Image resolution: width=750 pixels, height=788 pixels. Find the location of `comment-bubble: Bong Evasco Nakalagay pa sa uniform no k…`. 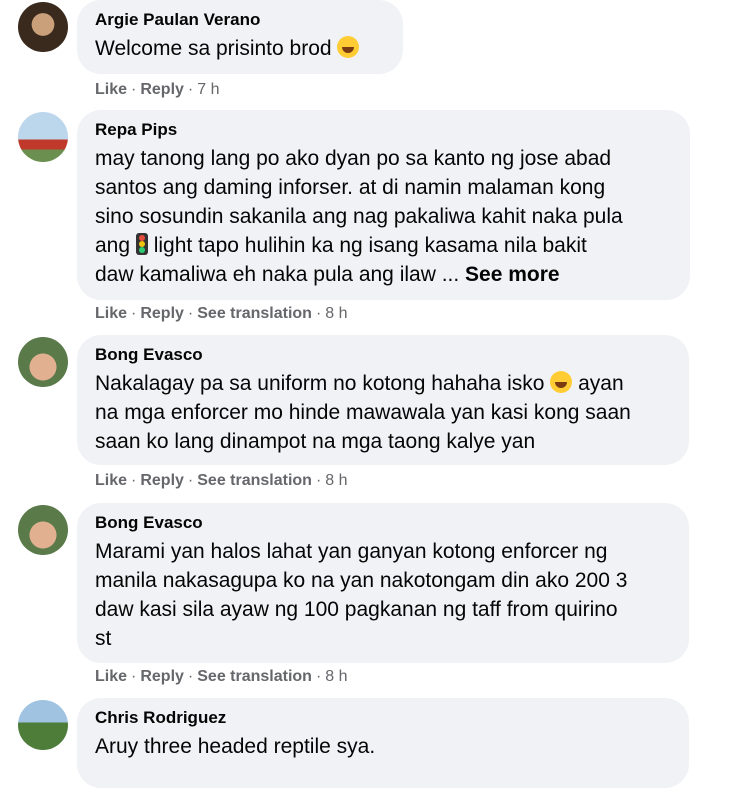

comment-bubble: Bong Evasco Nakalagay pa sa uniform no k… is located at coordinates (383, 400).